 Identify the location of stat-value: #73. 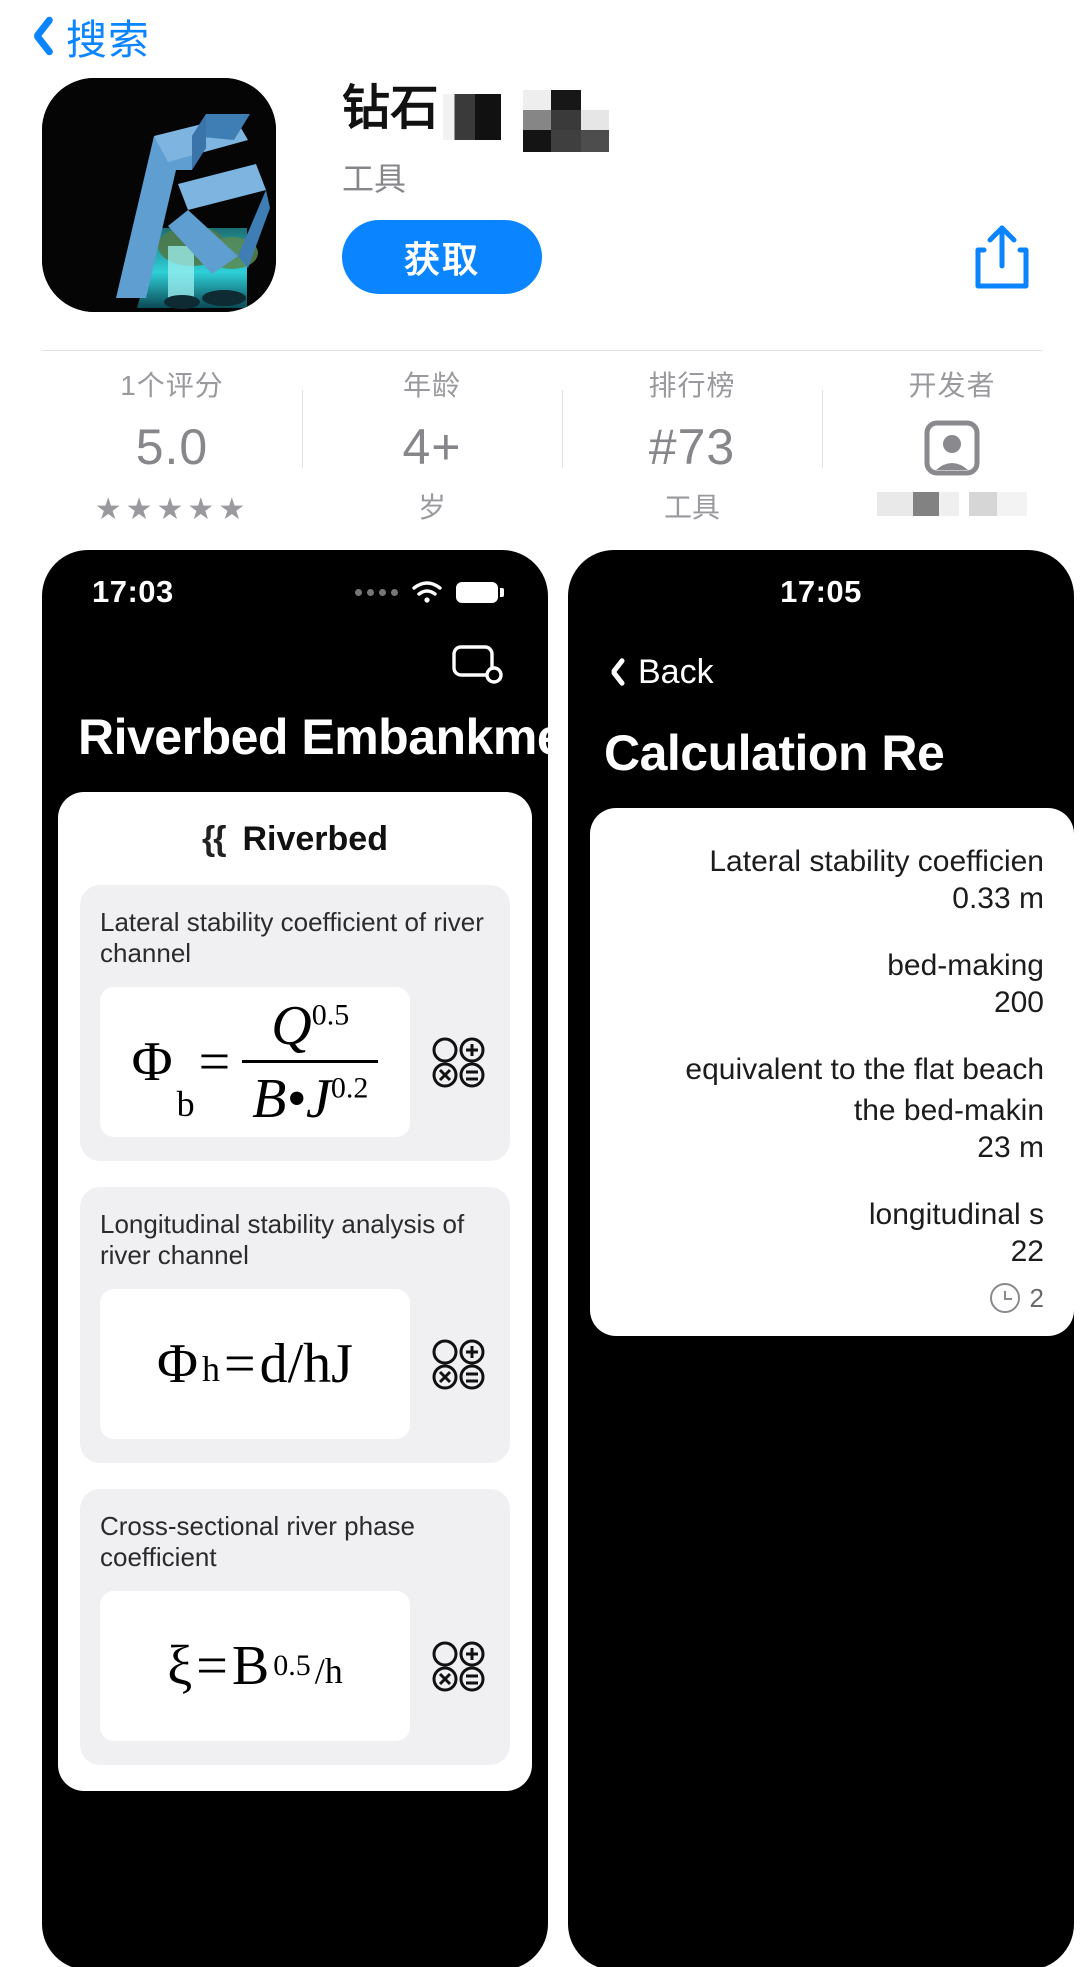
(692, 447).